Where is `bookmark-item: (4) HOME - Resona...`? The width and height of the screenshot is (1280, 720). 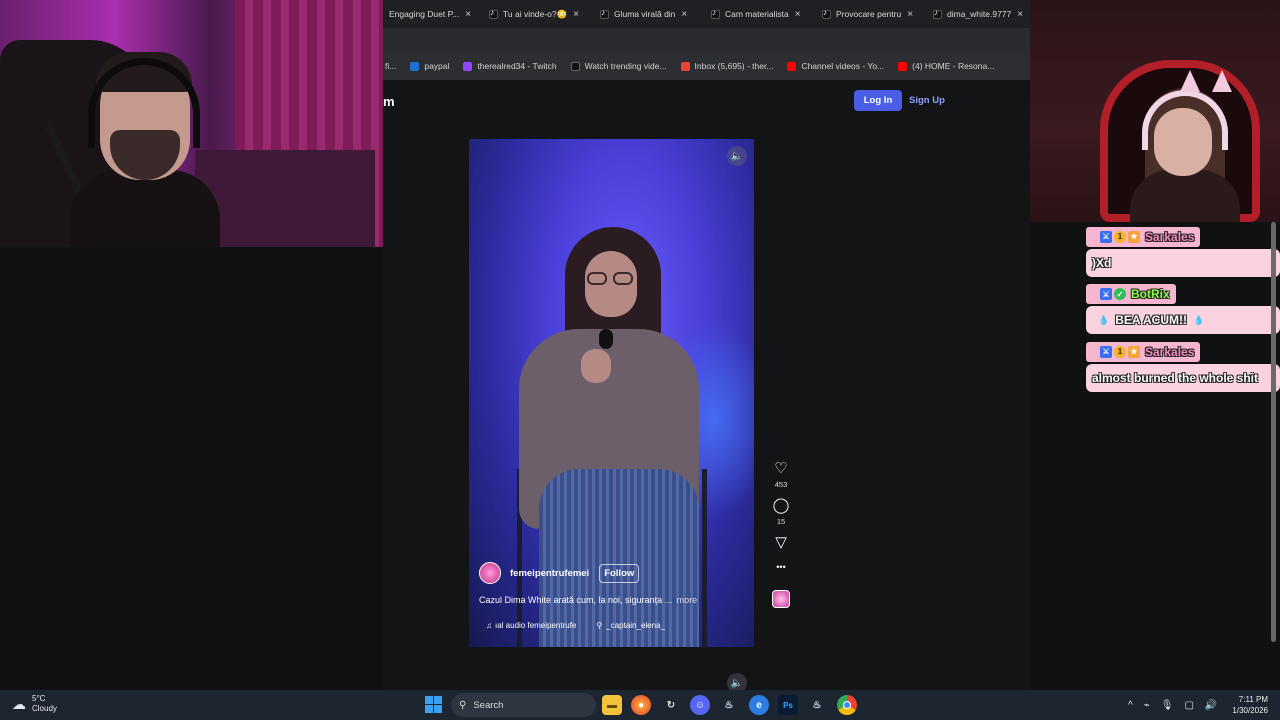 bookmark-item: (4) HOME - Resona... is located at coordinates (946, 66).